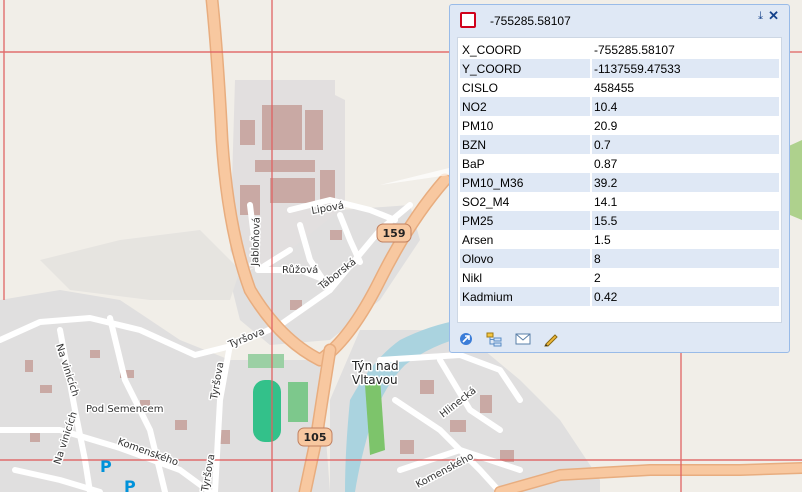 The image size is (802, 492). Describe the element at coordinates (300, 270) in the screenshot. I see `street-label-ruzova: Růžová` at that location.